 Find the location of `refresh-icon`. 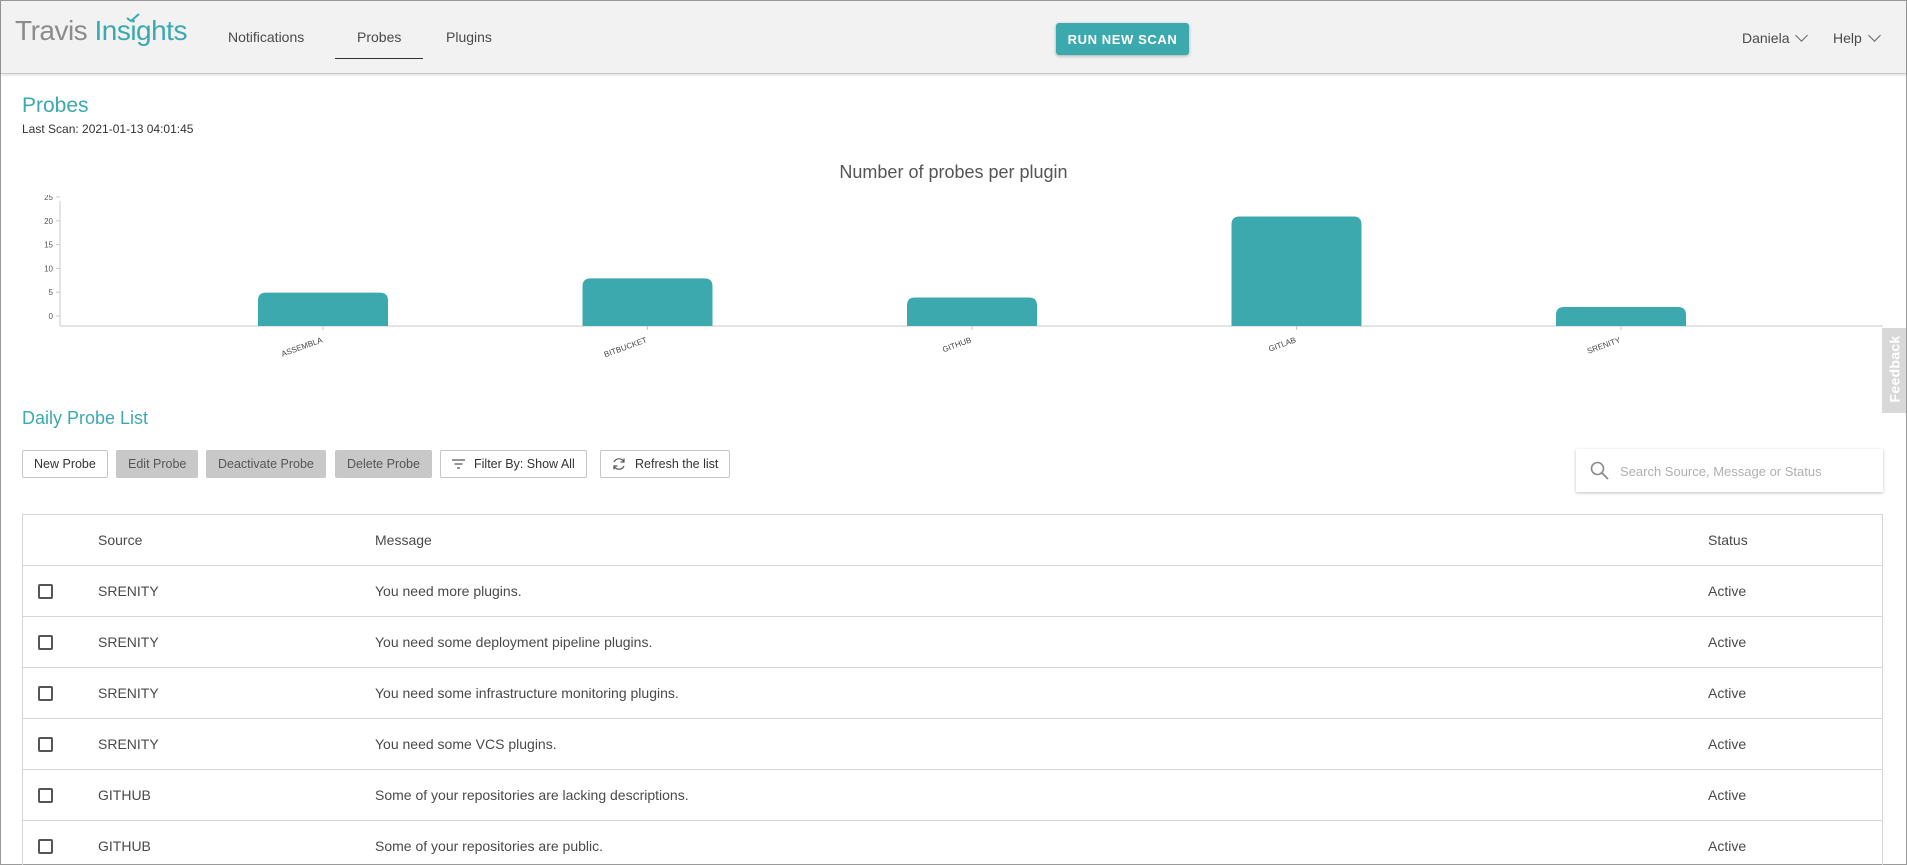

refresh-icon is located at coordinates (619, 464).